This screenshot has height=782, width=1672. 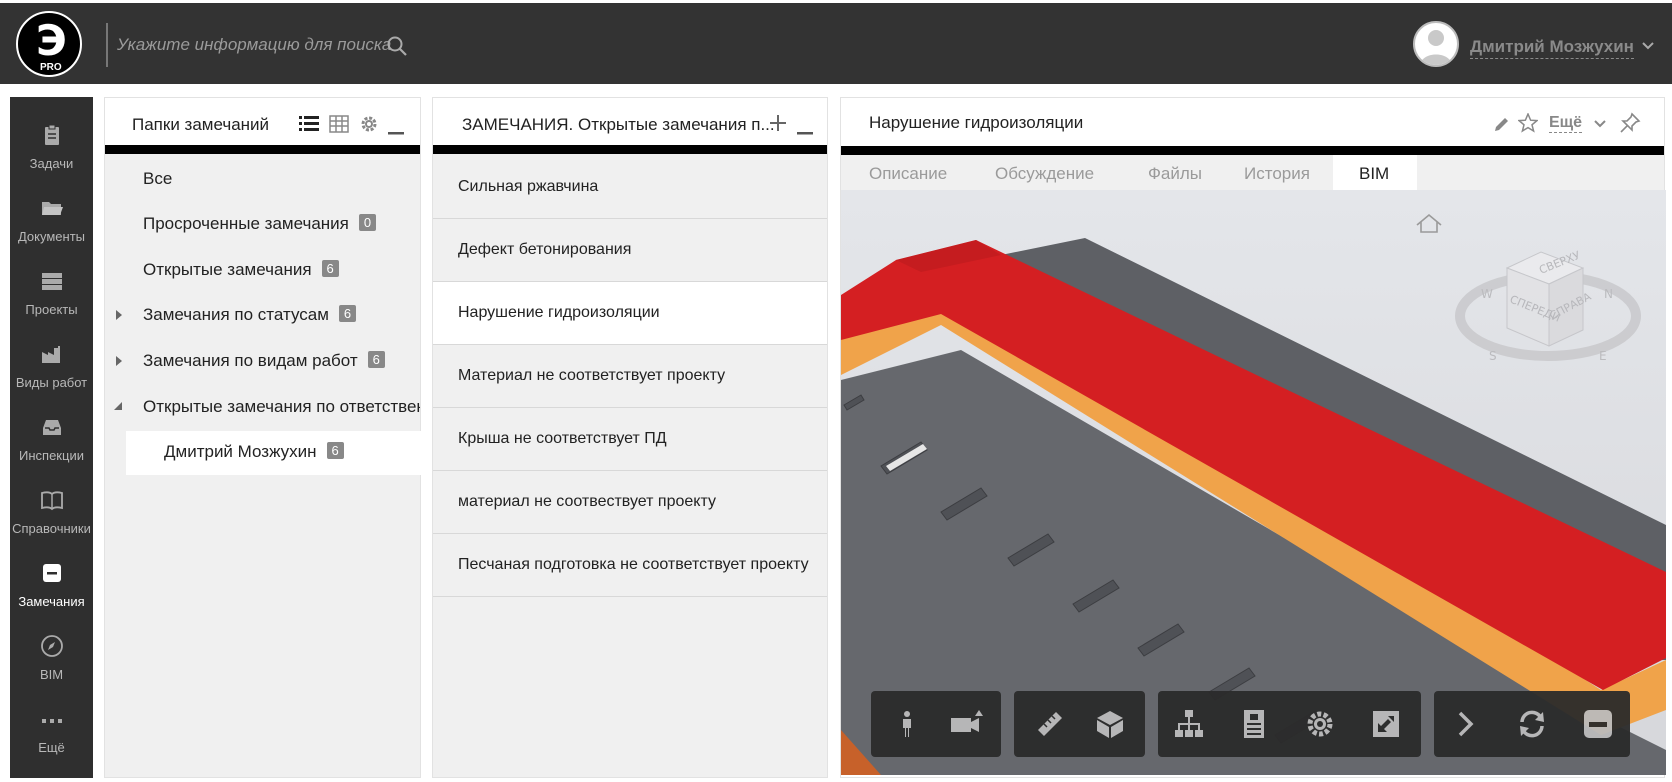 I want to click on folders-panel-header: Папки замечаний, so click(x=262, y=126).